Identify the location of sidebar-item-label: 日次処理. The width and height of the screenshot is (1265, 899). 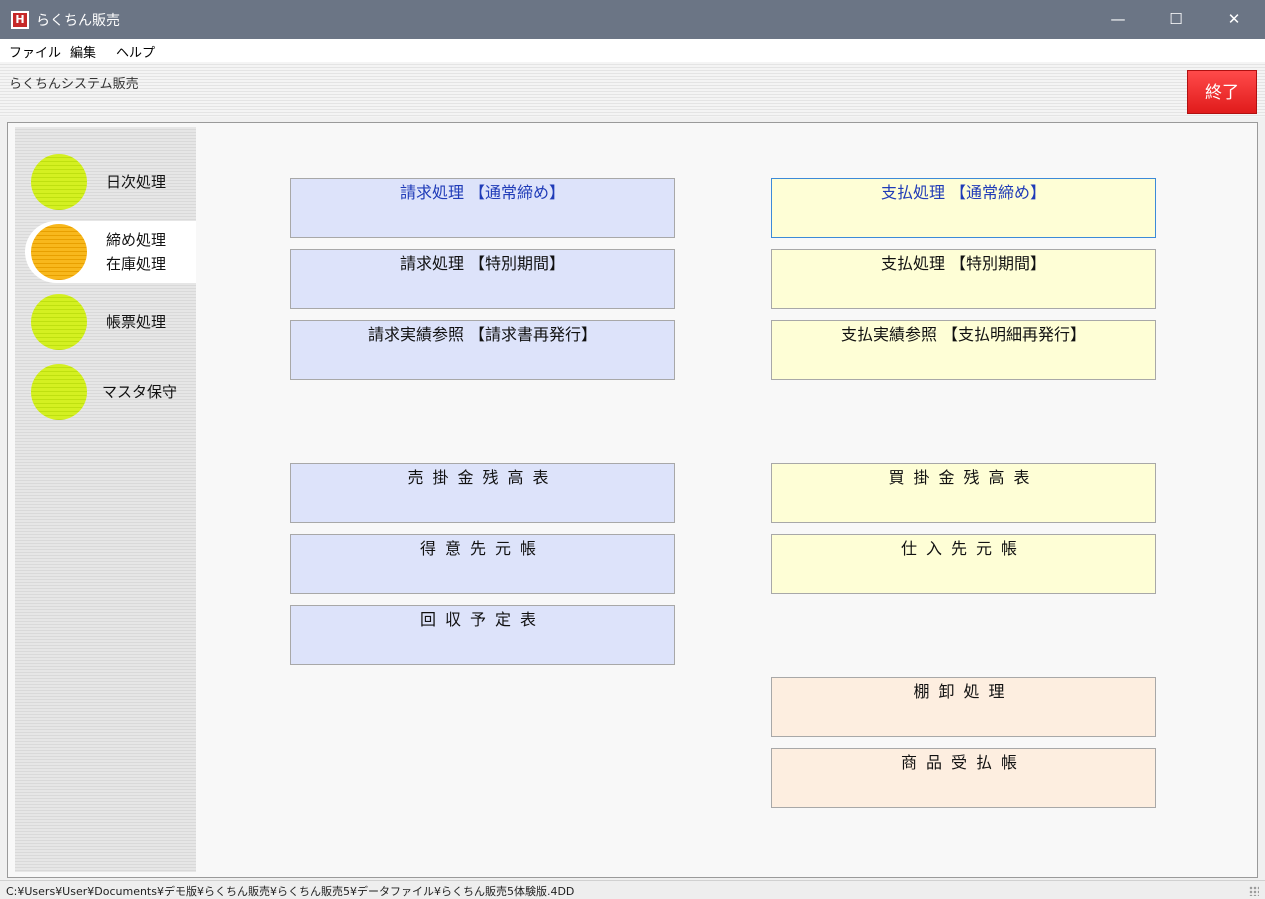
(136, 182).